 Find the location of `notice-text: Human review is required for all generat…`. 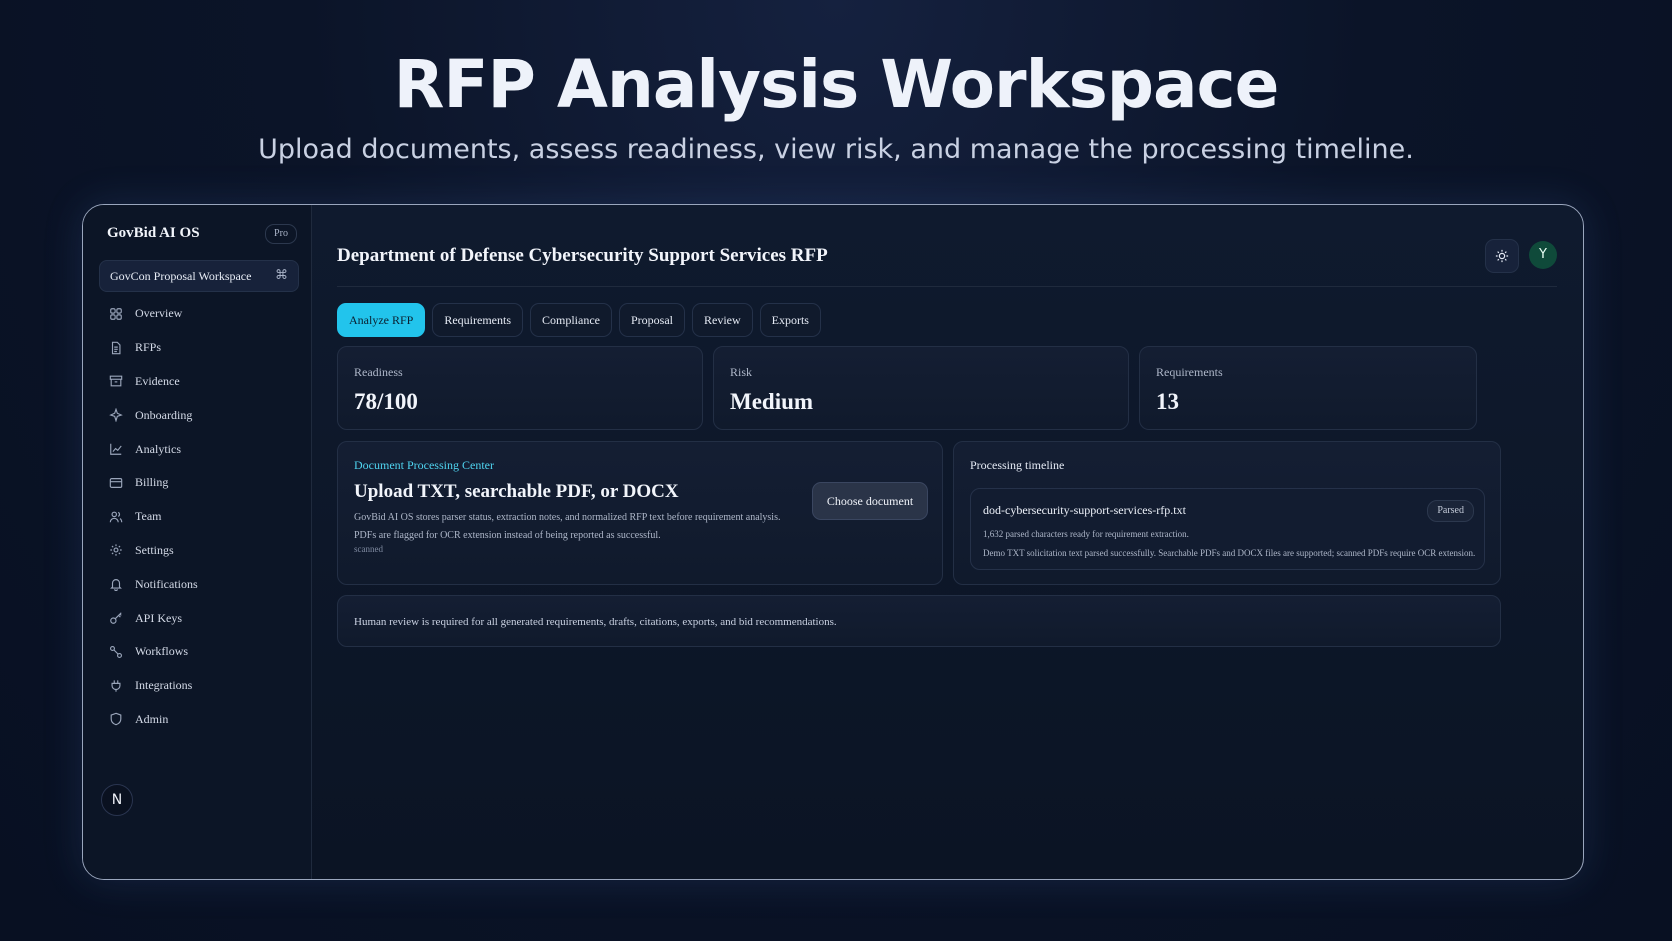

notice-text: Human review is required for all generat… is located at coordinates (595, 622).